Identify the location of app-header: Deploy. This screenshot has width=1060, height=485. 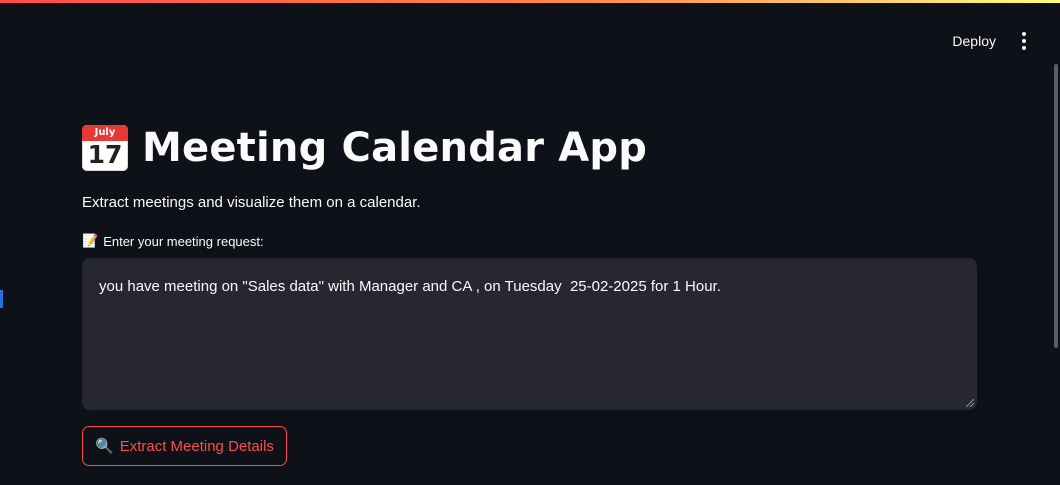
(991, 41).